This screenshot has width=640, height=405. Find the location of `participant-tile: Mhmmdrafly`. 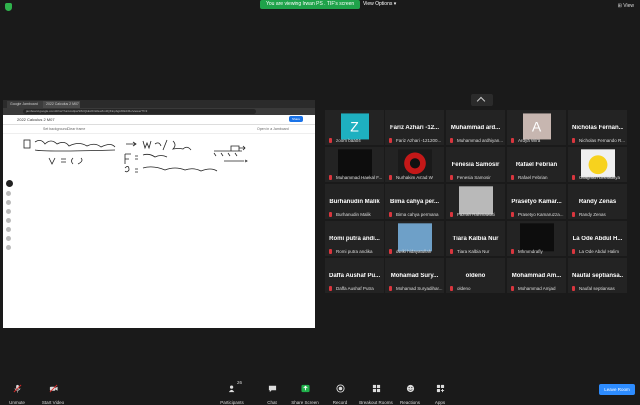

participant-tile: Mhmmdrafly is located at coordinates (536, 238).